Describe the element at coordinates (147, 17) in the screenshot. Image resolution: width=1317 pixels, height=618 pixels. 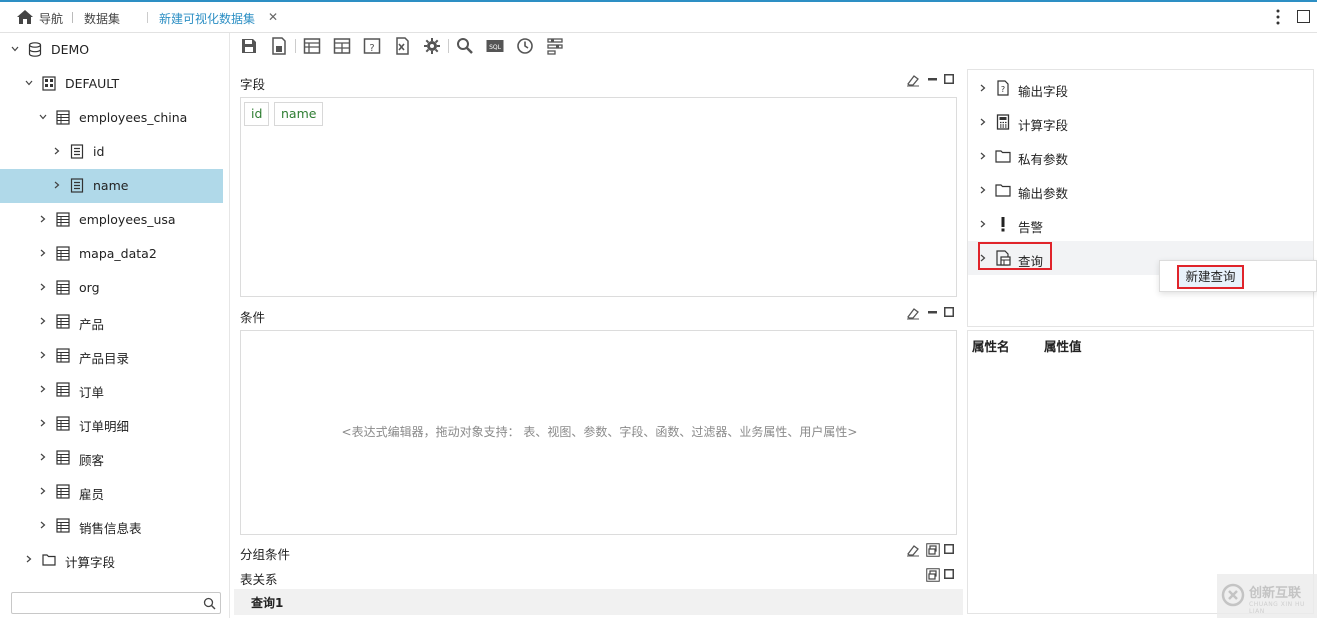
I see `tab-divider` at that location.